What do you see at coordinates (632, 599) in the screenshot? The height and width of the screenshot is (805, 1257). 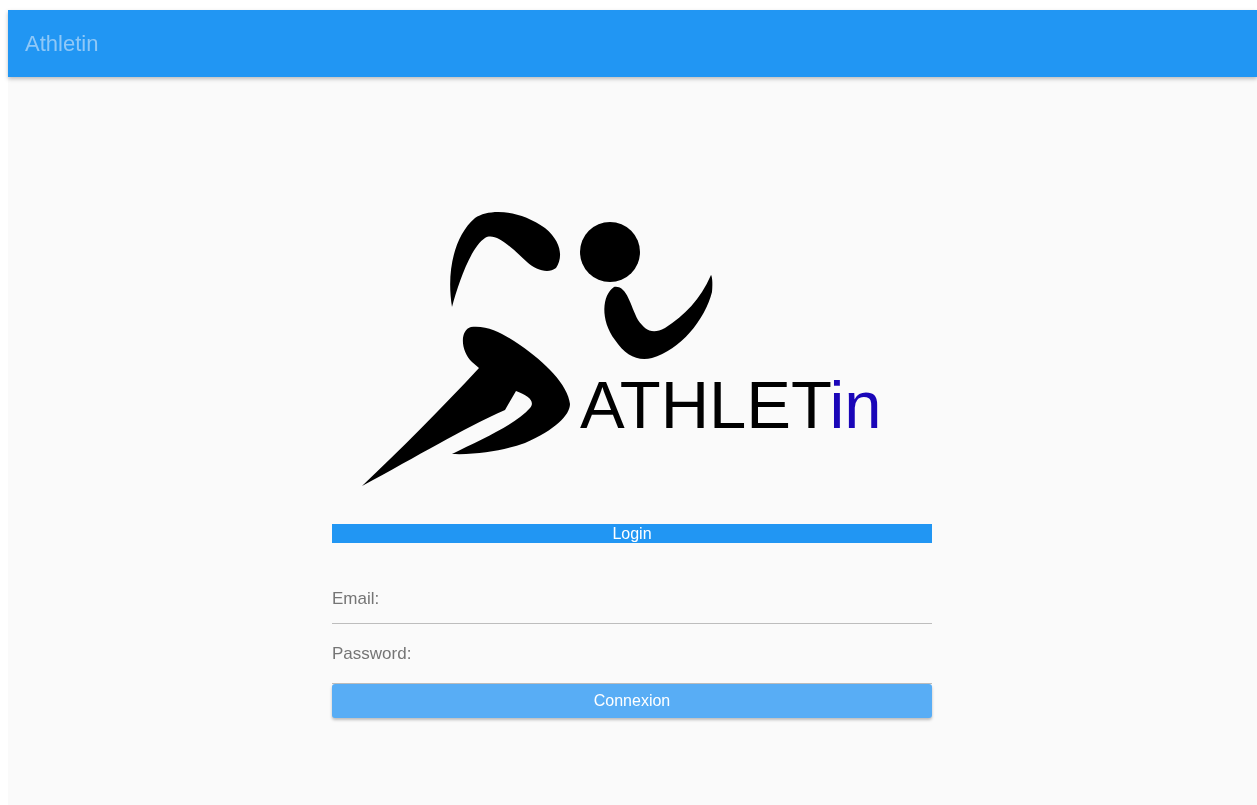 I see `email-field: Email:` at bounding box center [632, 599].